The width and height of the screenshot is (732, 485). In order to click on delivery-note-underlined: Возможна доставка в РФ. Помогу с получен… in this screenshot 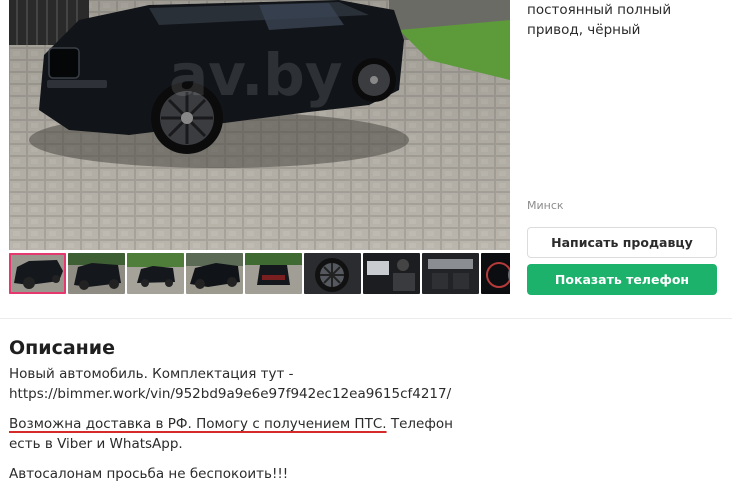, I will do `click(198, 424)`.